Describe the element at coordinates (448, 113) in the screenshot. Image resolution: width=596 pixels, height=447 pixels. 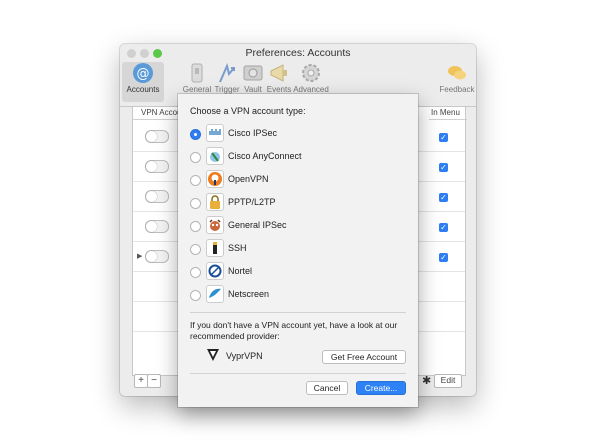
I see `column-header-in-menu: In Menu` at that location.